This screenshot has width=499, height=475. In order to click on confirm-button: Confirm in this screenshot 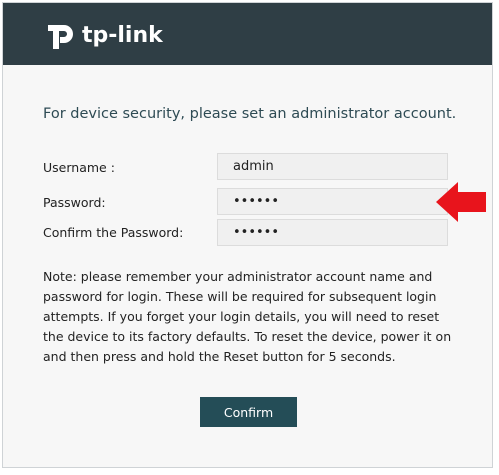, I will do `click(248, 412)`.